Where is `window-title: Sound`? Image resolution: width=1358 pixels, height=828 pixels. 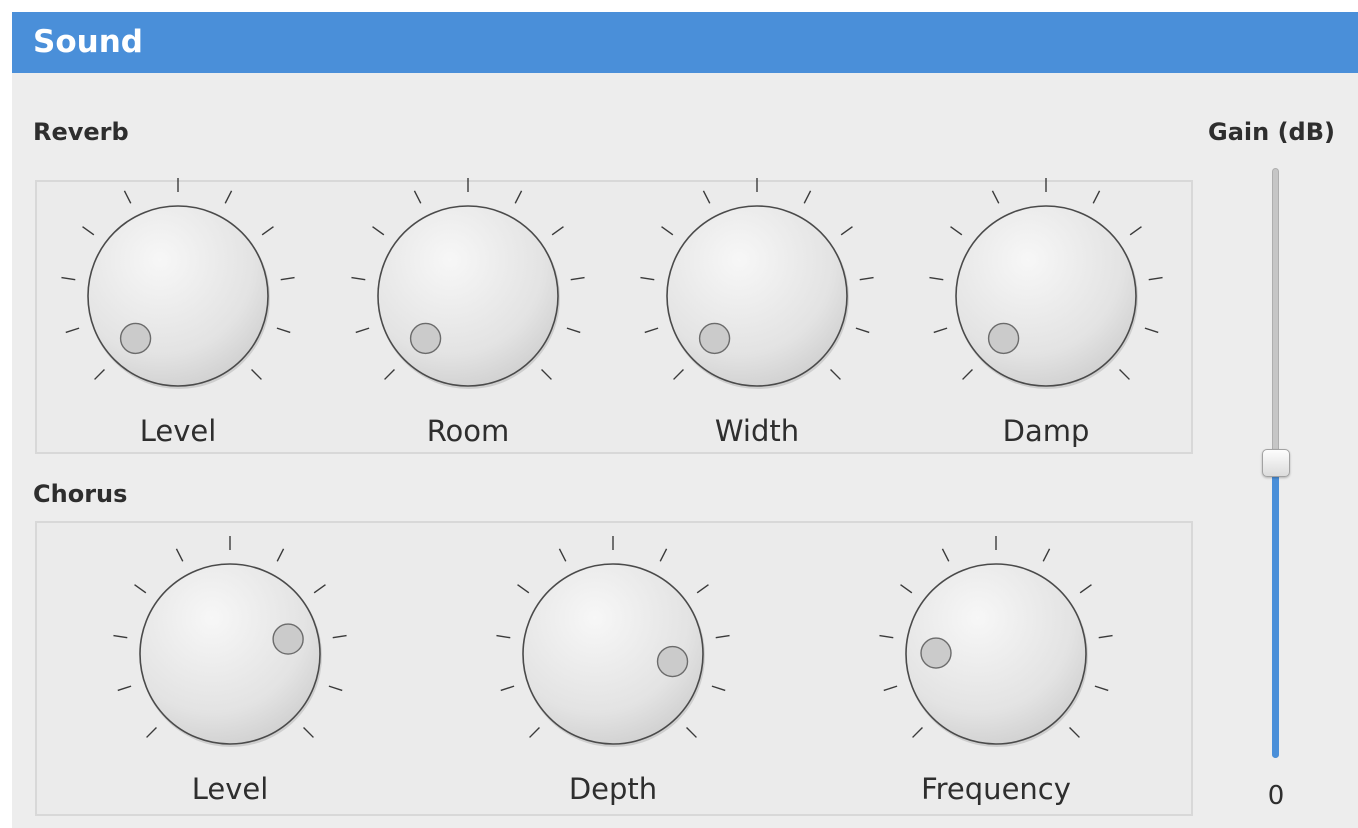
window-title: Sound is located at coordinates (88, 42).